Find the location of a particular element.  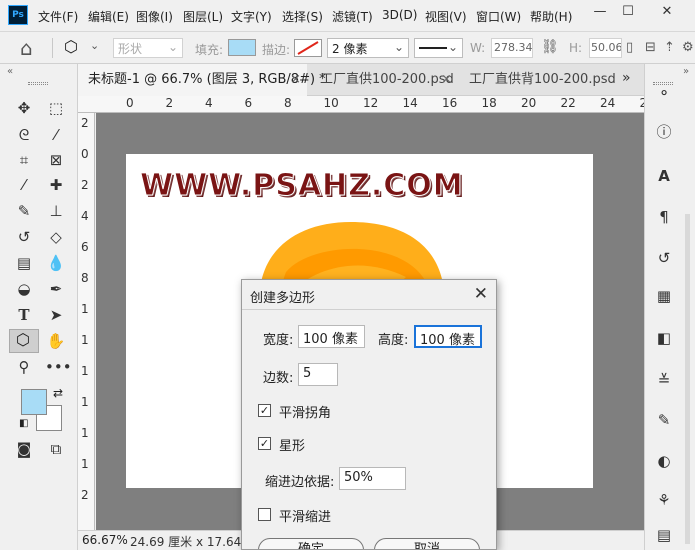

color-icon: ◐ is located at coordinates (664, 461).